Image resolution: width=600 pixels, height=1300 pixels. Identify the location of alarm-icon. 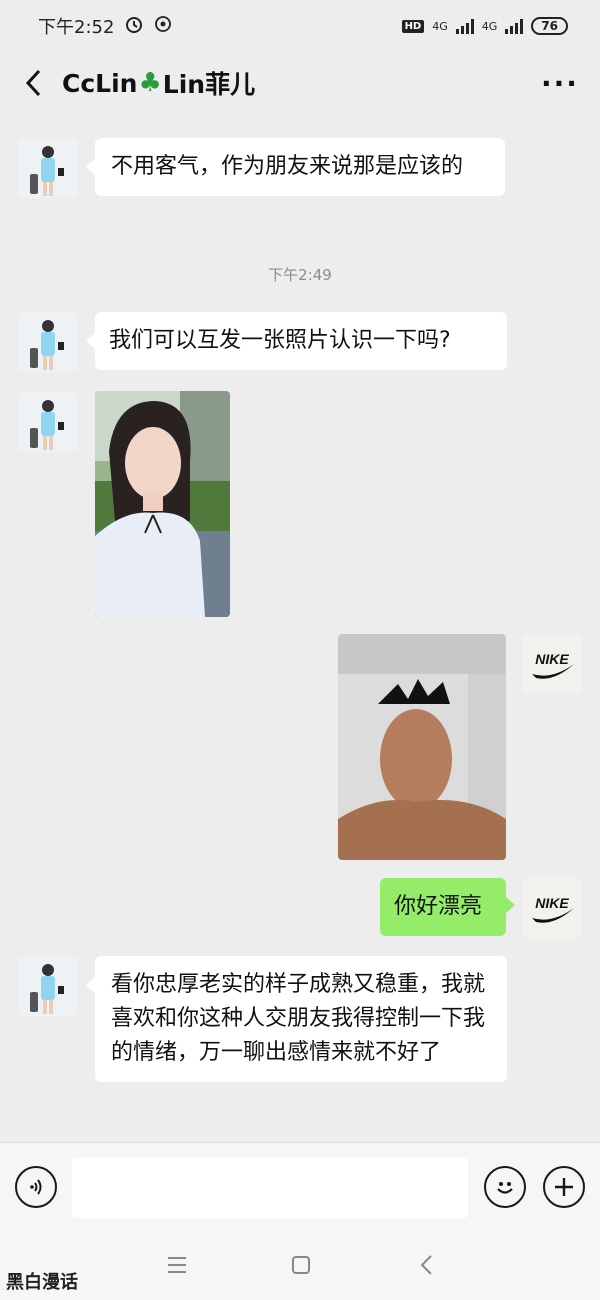
(134, 26).